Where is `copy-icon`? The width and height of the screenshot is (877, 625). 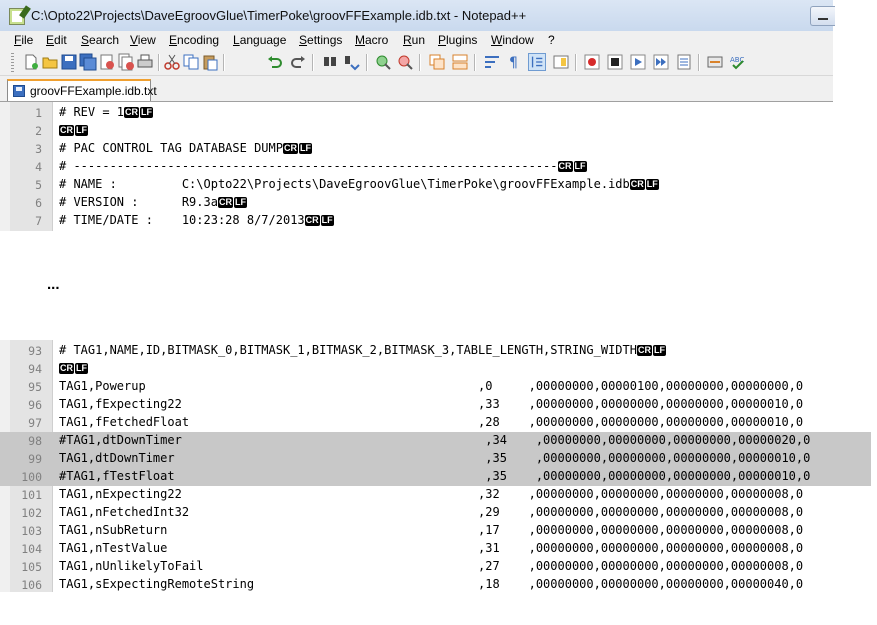 copy-icon is located at coordinates (191, 62).